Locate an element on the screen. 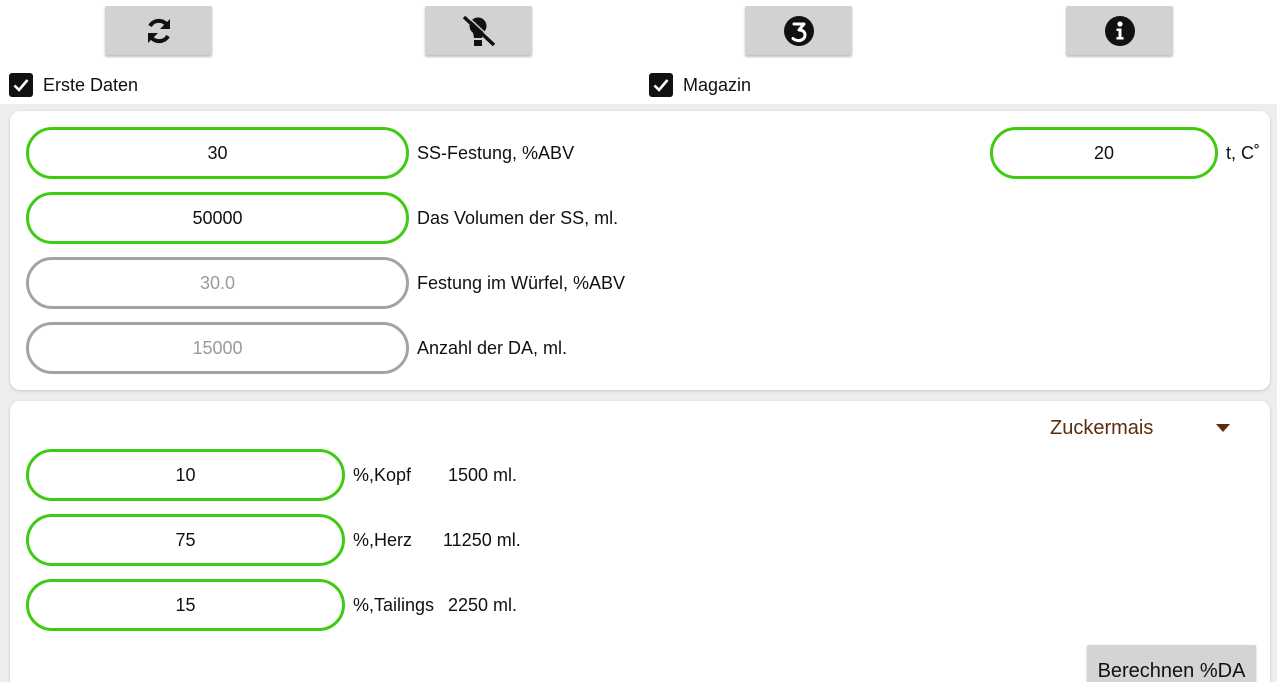  da-amount-label: Anzahl der DA, ml. is located at coordinates (492, 348).